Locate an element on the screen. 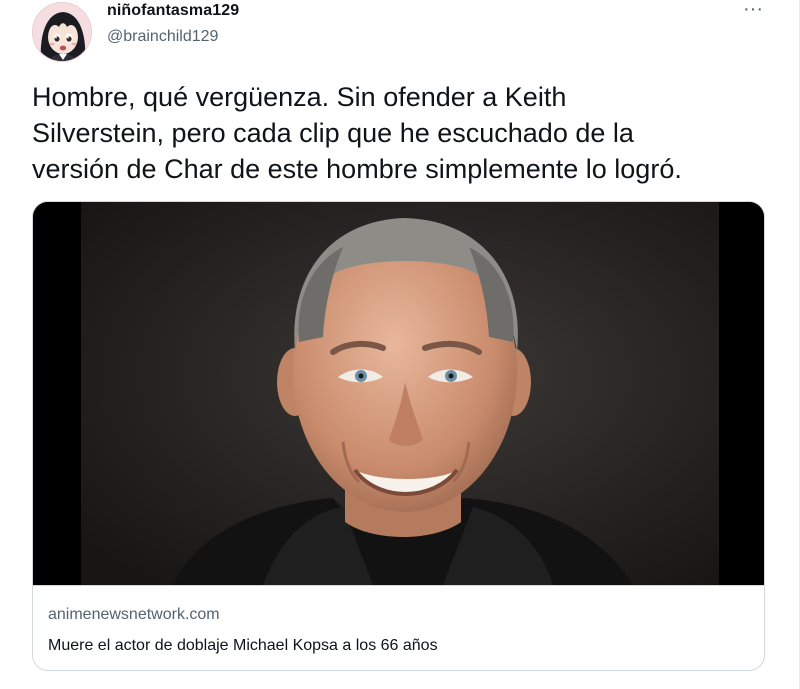 The height and width of the screenshot is (689, 800). author-handle: @brainchild129 is located at coordinates (162, 37).